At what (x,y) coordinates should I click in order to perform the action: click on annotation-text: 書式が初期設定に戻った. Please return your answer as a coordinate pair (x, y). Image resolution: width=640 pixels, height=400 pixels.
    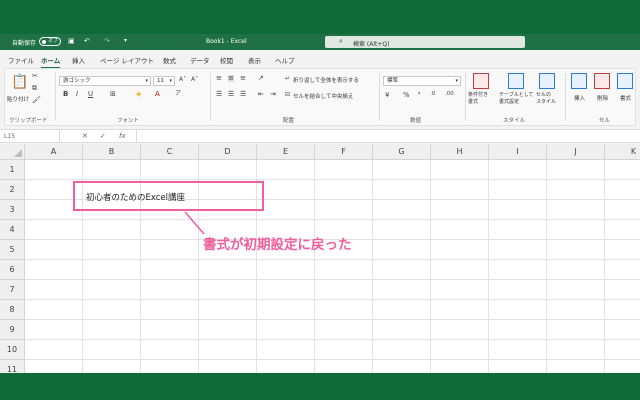
    Looking at the image, I should click on (277, 245).